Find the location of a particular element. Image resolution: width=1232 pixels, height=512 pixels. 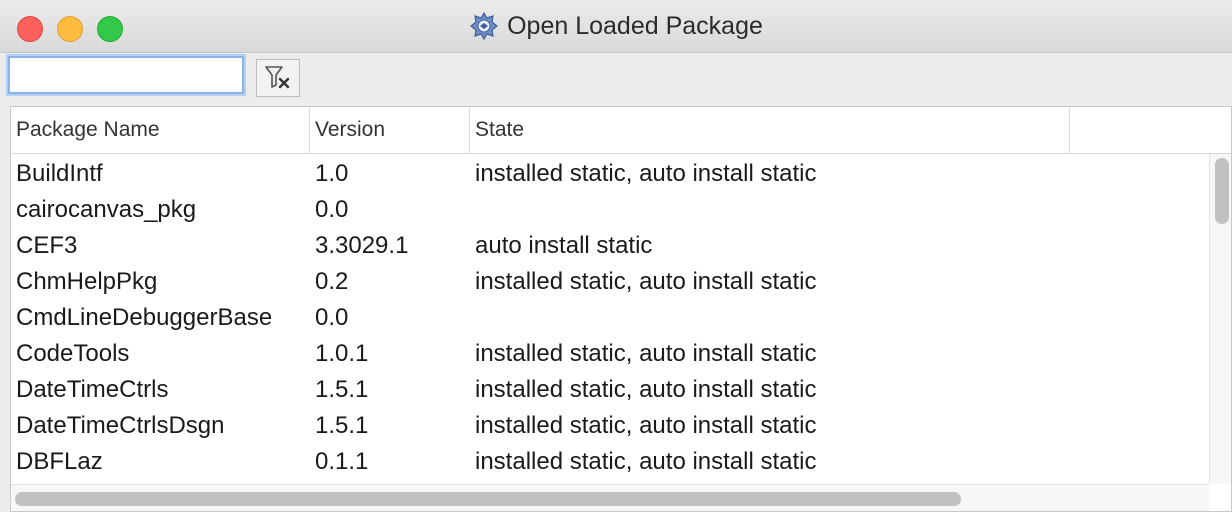

horizontal-scrollbar is located at coordinates (610, 497).